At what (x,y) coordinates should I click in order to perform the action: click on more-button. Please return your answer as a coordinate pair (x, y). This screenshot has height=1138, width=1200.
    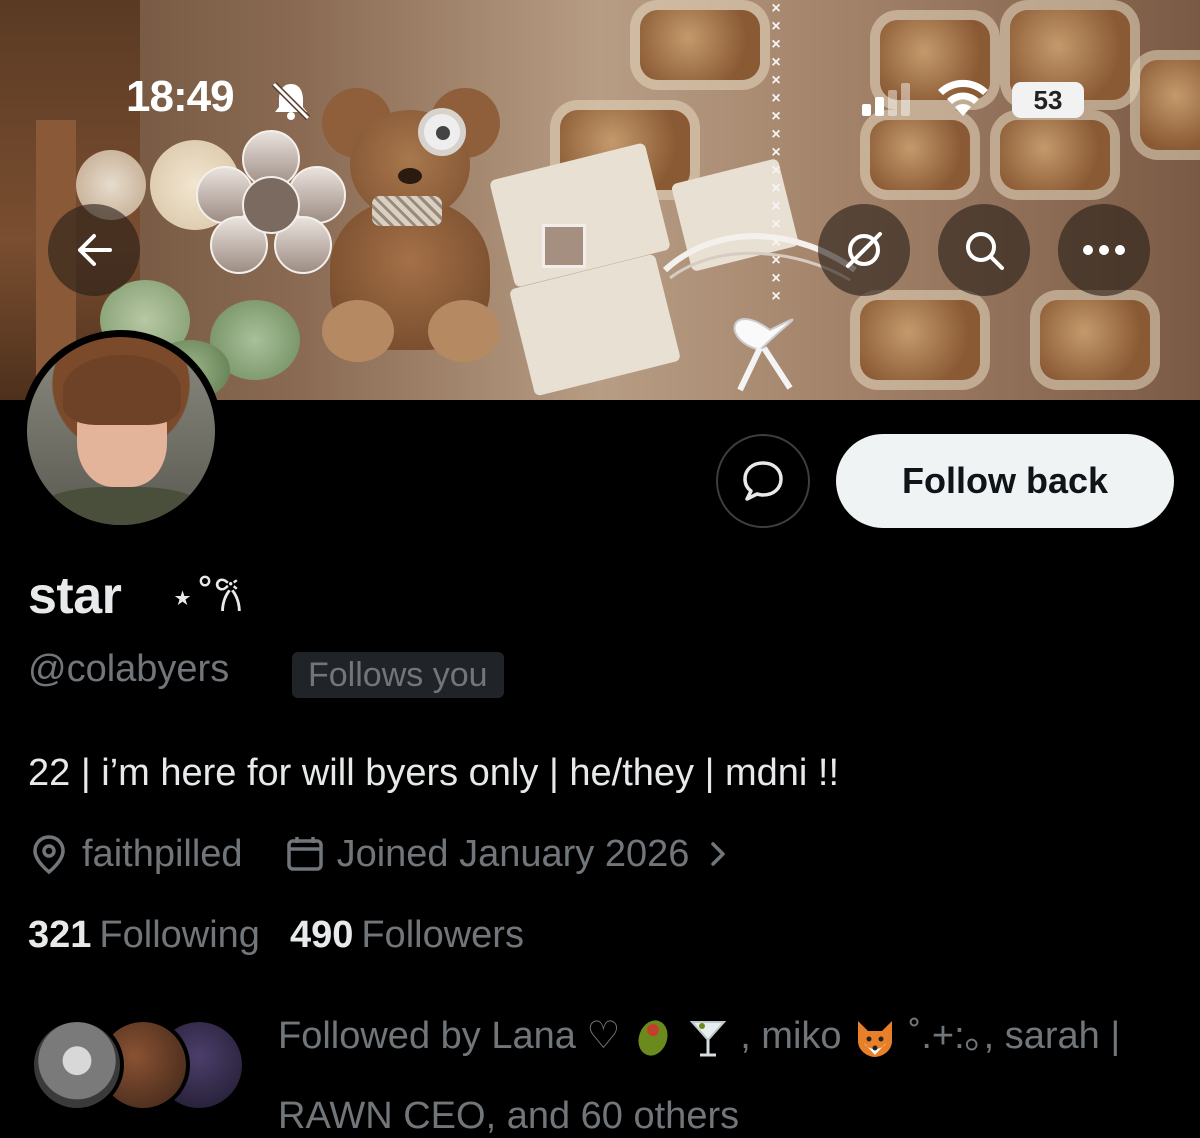
    Looking at the image, I should click on (1104, 250).